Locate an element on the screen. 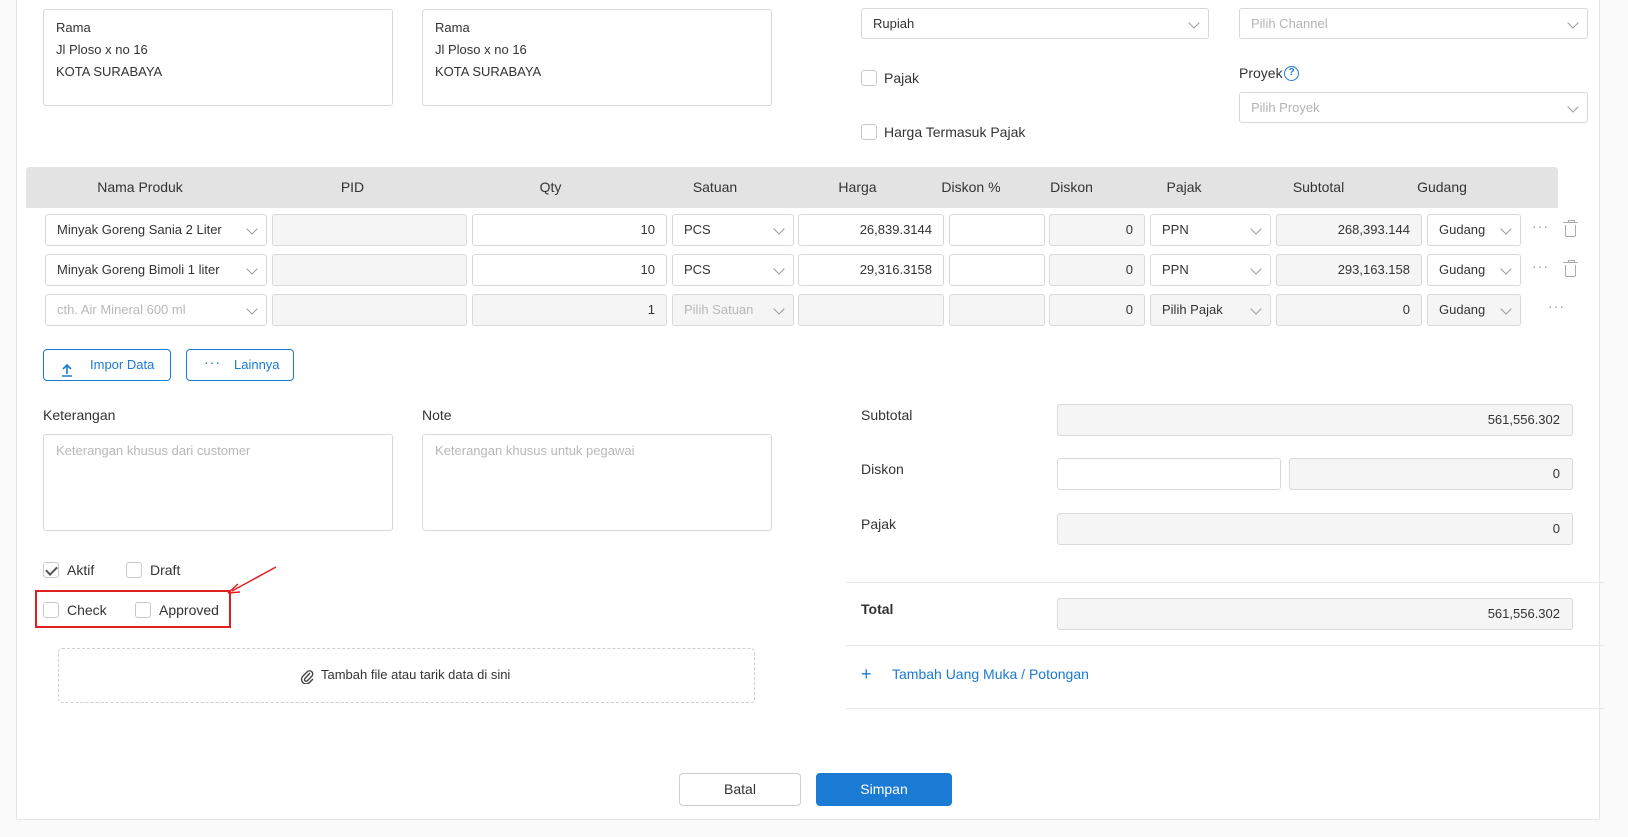 This screenshot has width=1628, height=837. product-select: Minyak Goreng Bimoli 1 liter is located at coordinates (156, 270).